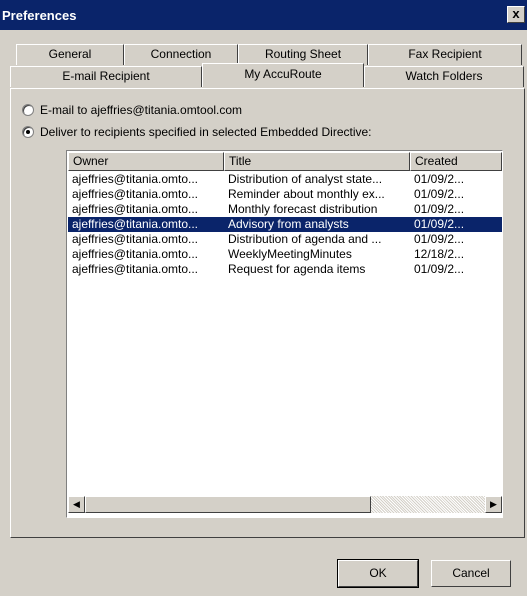 This screenshot has width=527, height=596. What do you see at coordinates (471, 573) in the screenshot?
I see `cancel-button: Cancel` at bounding box center [471, 573].